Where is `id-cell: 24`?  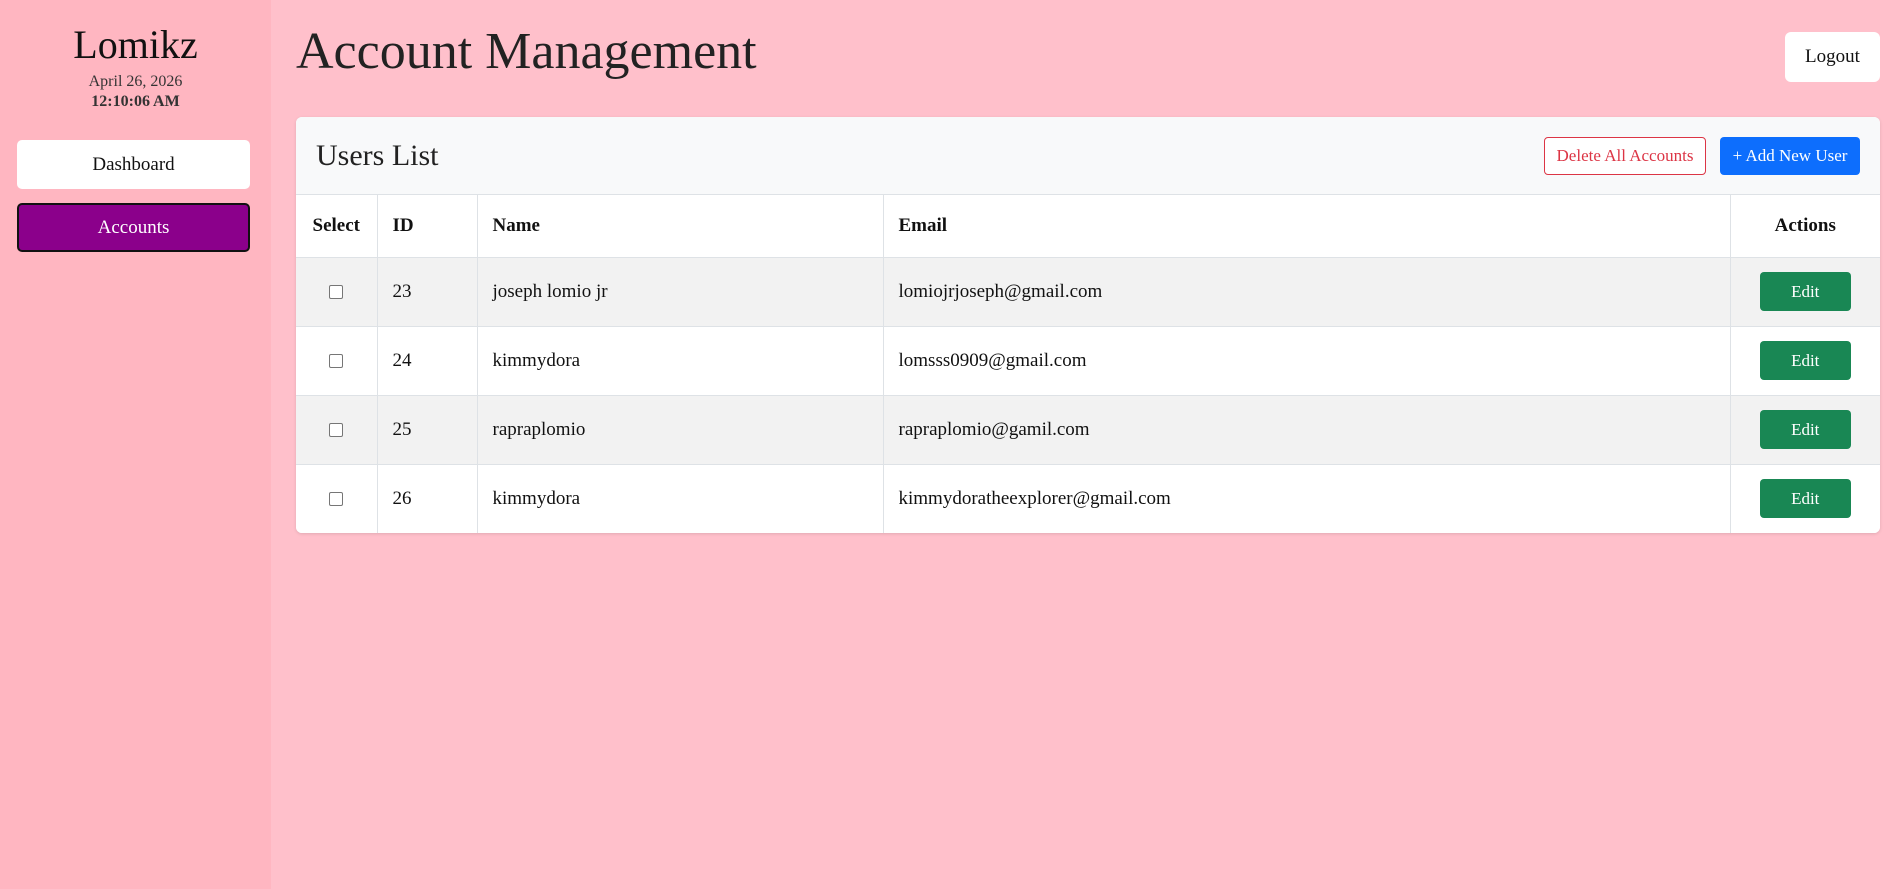 id-cell: 24 is located at coordinates (427, 361).